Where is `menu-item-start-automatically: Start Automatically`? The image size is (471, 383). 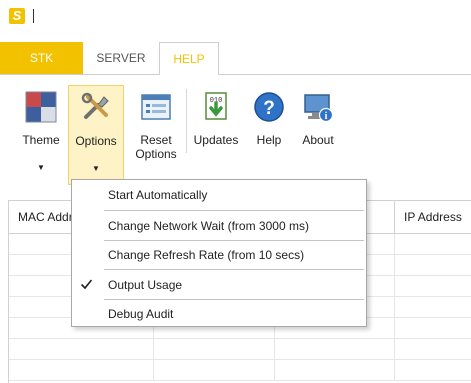 menu-item-start-automatically: Start Automatically is located at coordinates (219, 195).